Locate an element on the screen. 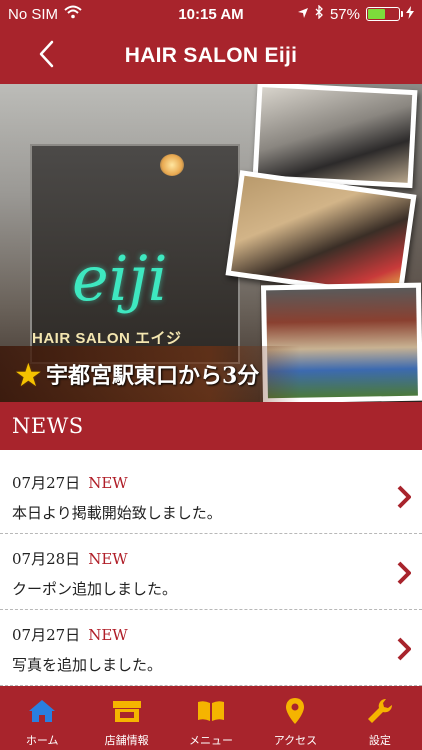 The image size is (422, 750). news-text: クーポン追加しました。 is located at coordinates (95, 589).